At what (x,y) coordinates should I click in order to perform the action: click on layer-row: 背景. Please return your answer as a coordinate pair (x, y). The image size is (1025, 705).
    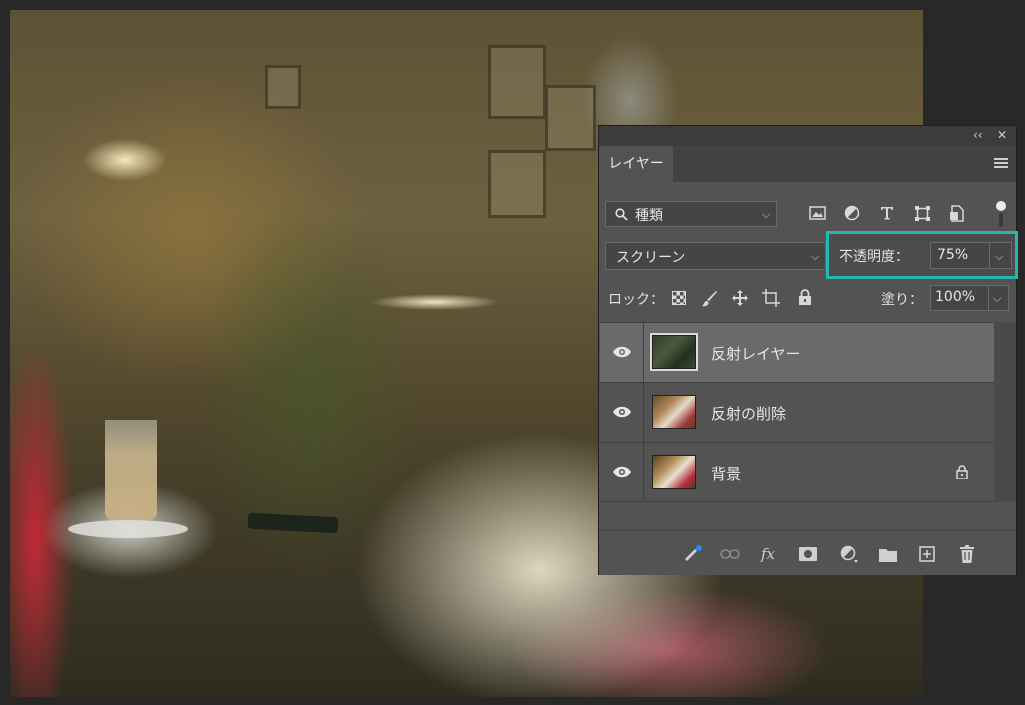
    Looking at the image, I should click on (797, 472).